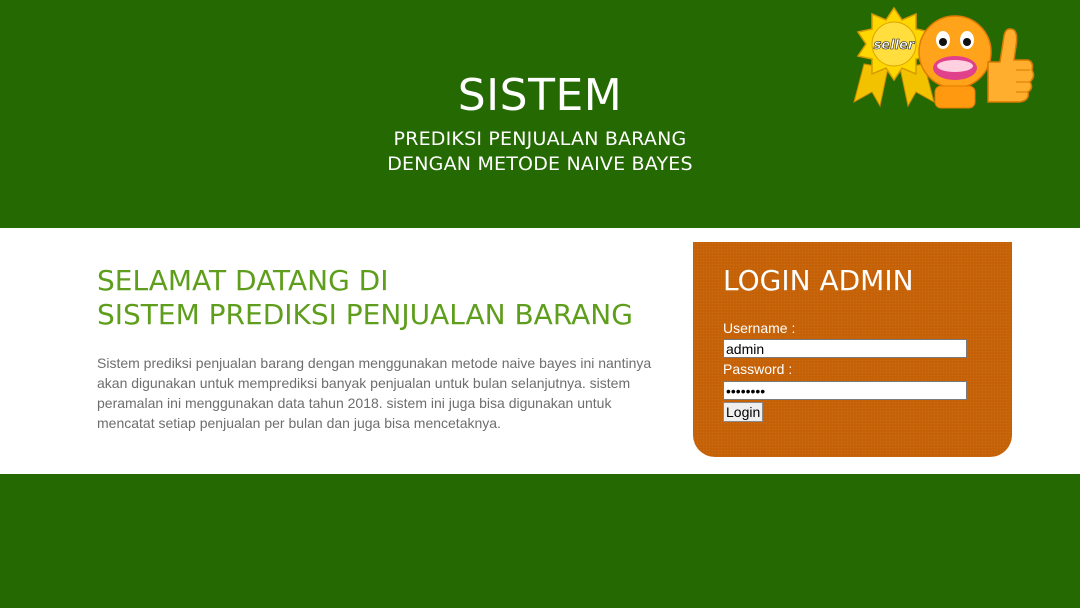 This screenshot has width=1080, height=608. What do you see at coordinates (243, 280) in the screenshot?
I see `welcome-heading-line1: SELAMAT DATANG DI` at bounding box center [243, 280].